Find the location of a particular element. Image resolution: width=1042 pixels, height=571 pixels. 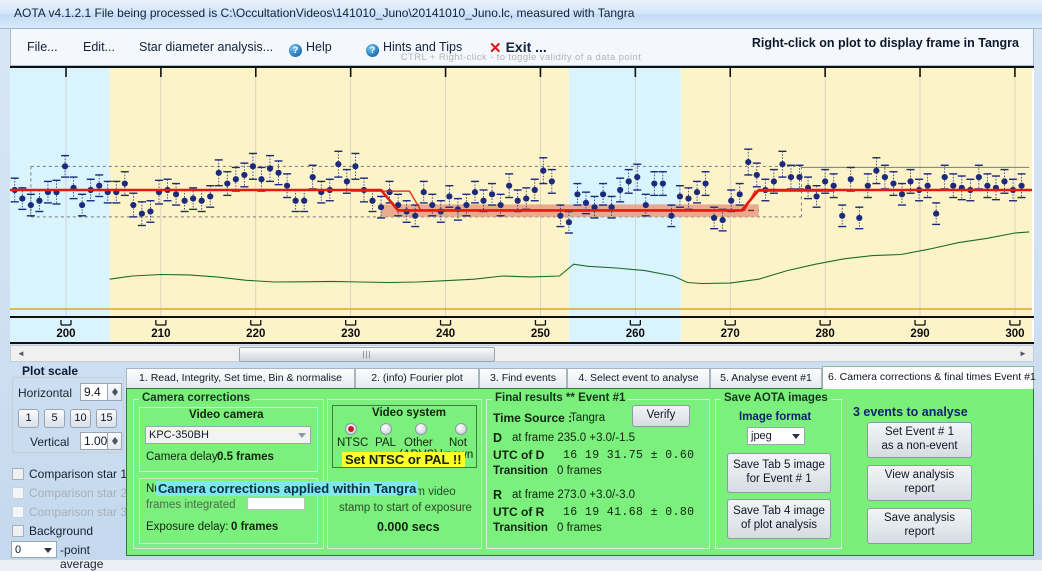

plot-horizontal-scrollbar: ◄ ||| ► is located at coordinates (522, 353).